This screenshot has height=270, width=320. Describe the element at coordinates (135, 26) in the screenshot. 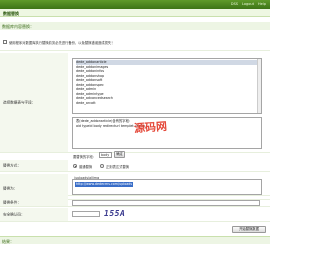

I see `section-header: 数据库内容替换：` at that location.